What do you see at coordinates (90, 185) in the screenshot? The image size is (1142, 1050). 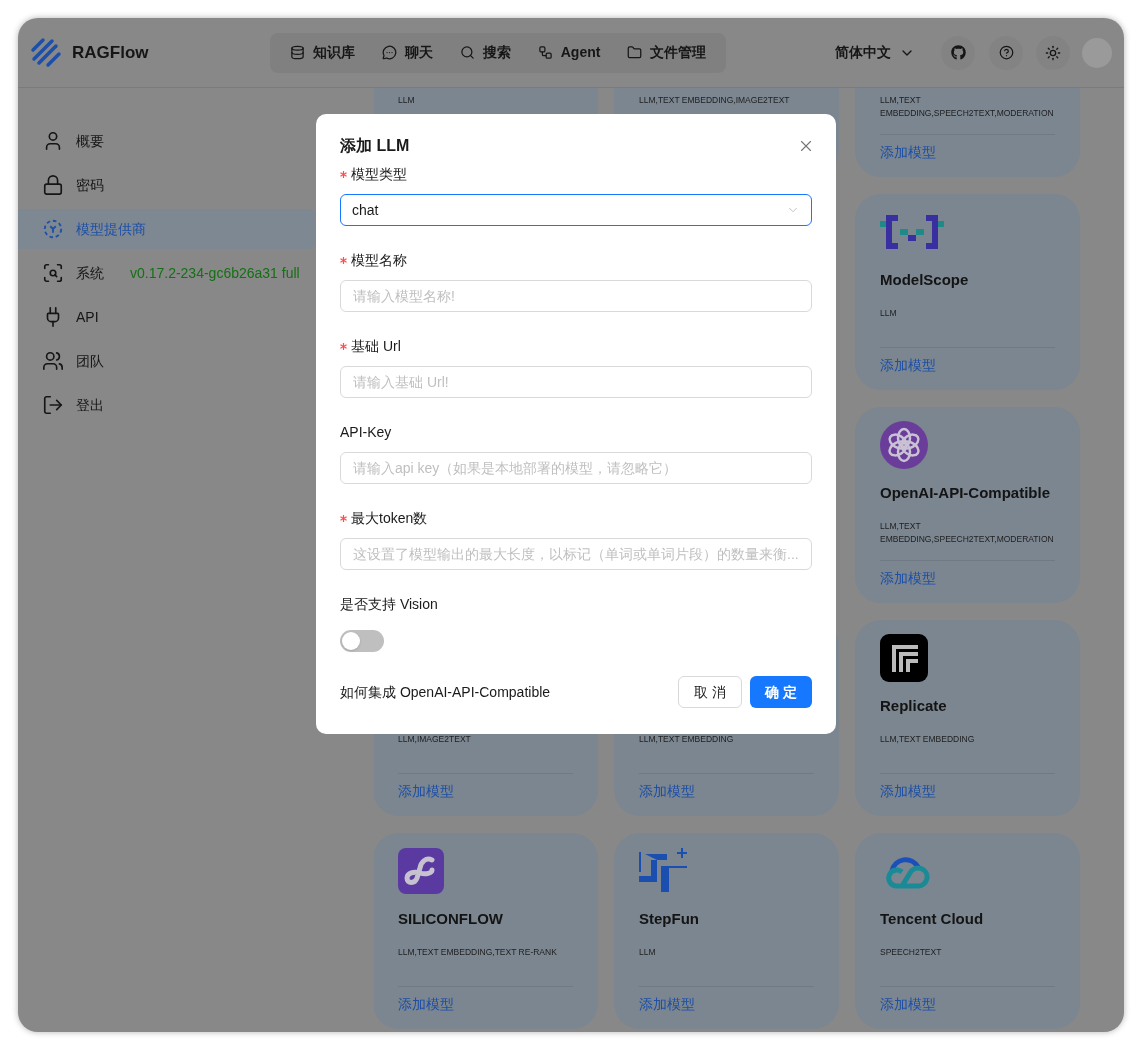 I see `sidebar-label: 密码` at bounding box center [90, 185].